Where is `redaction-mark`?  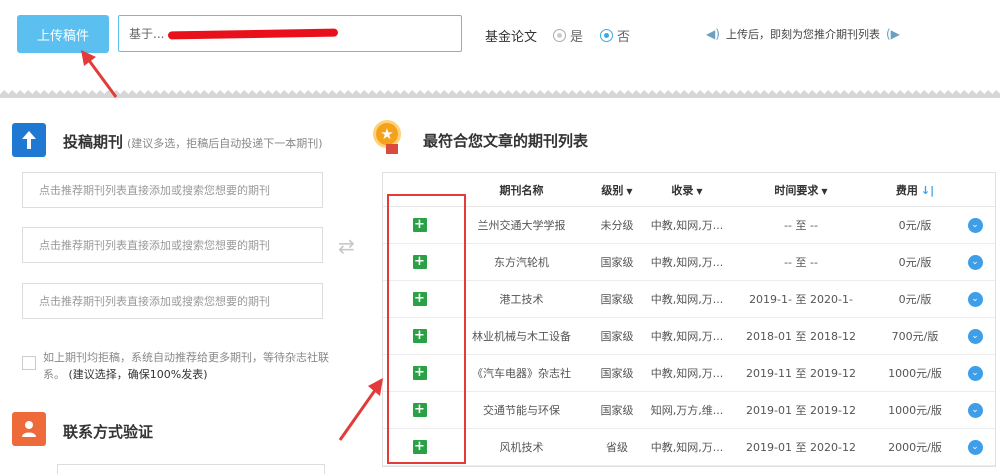 redaction-mark is located at coordinates (253, 33).